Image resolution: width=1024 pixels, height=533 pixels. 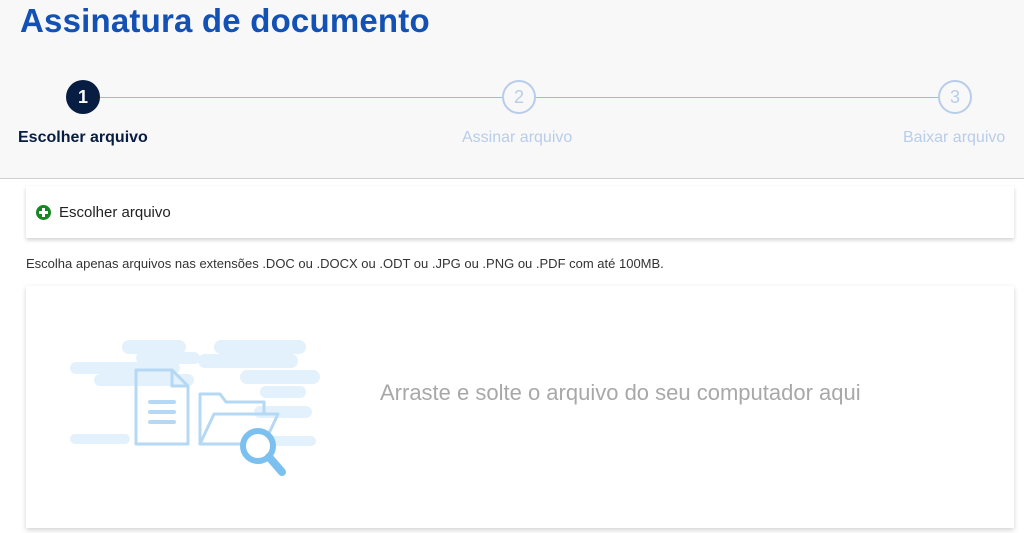 What do you see at coordinates (519, 97) in the screenshot?
I see `step-2-circle: 2` at bounding box center [519, 97].